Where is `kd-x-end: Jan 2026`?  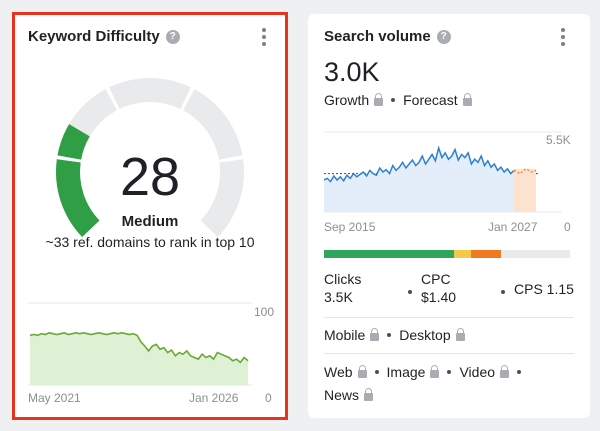
kd-x-end: Jan 2026 is located at coordinates (214, 398).